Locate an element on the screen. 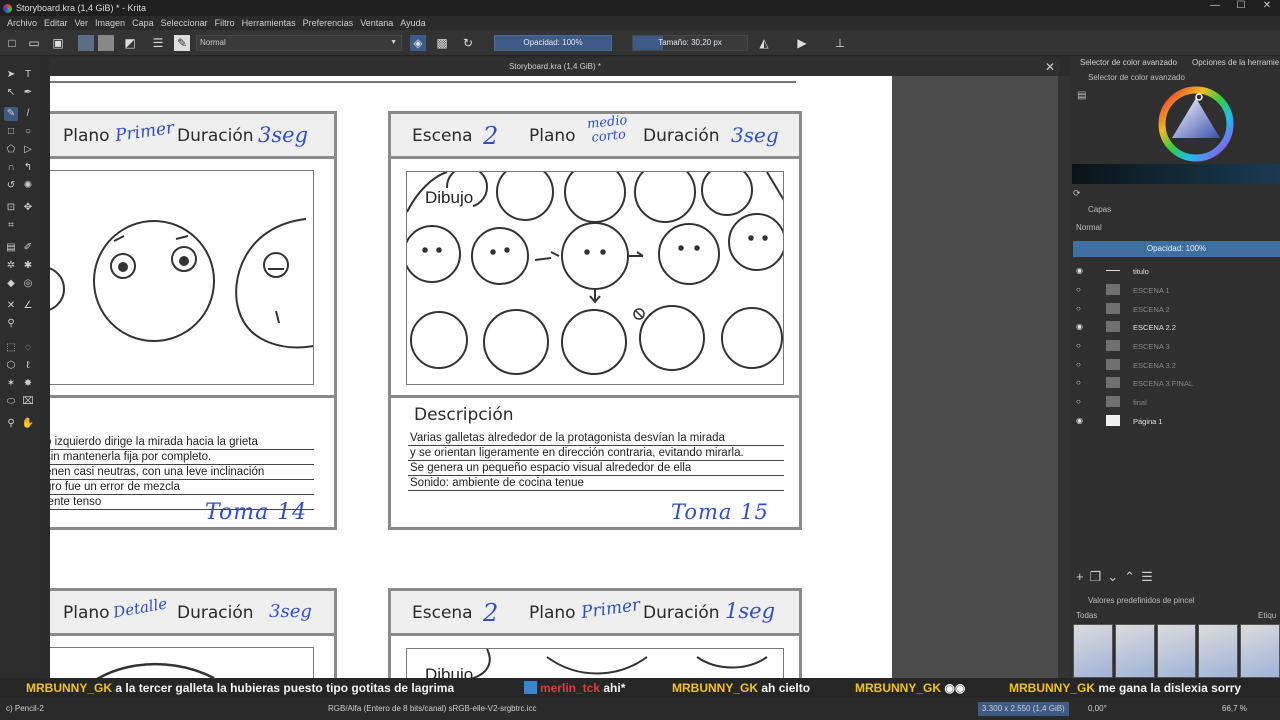 The width and height of the screenshot is (1280, 720). brush-preset-icon: ✎ is located at coordinates (182, 43).